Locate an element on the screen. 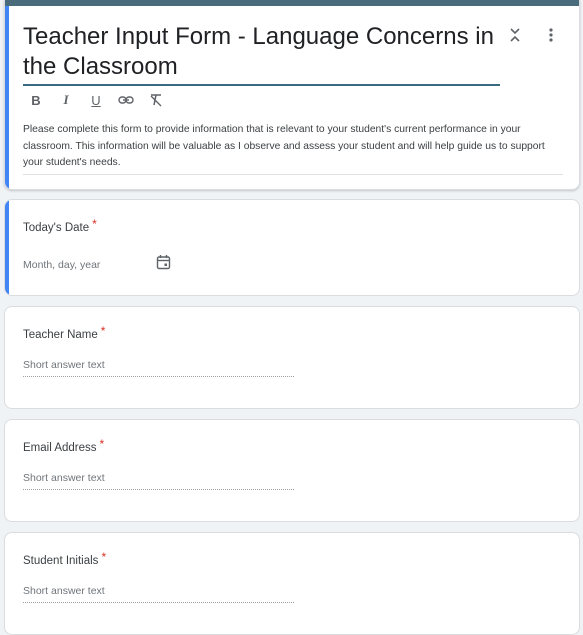 Image resolution: width=583 pixels, height=635 pixels. date-input: Month, day, year is located at coordinates (97, 264).